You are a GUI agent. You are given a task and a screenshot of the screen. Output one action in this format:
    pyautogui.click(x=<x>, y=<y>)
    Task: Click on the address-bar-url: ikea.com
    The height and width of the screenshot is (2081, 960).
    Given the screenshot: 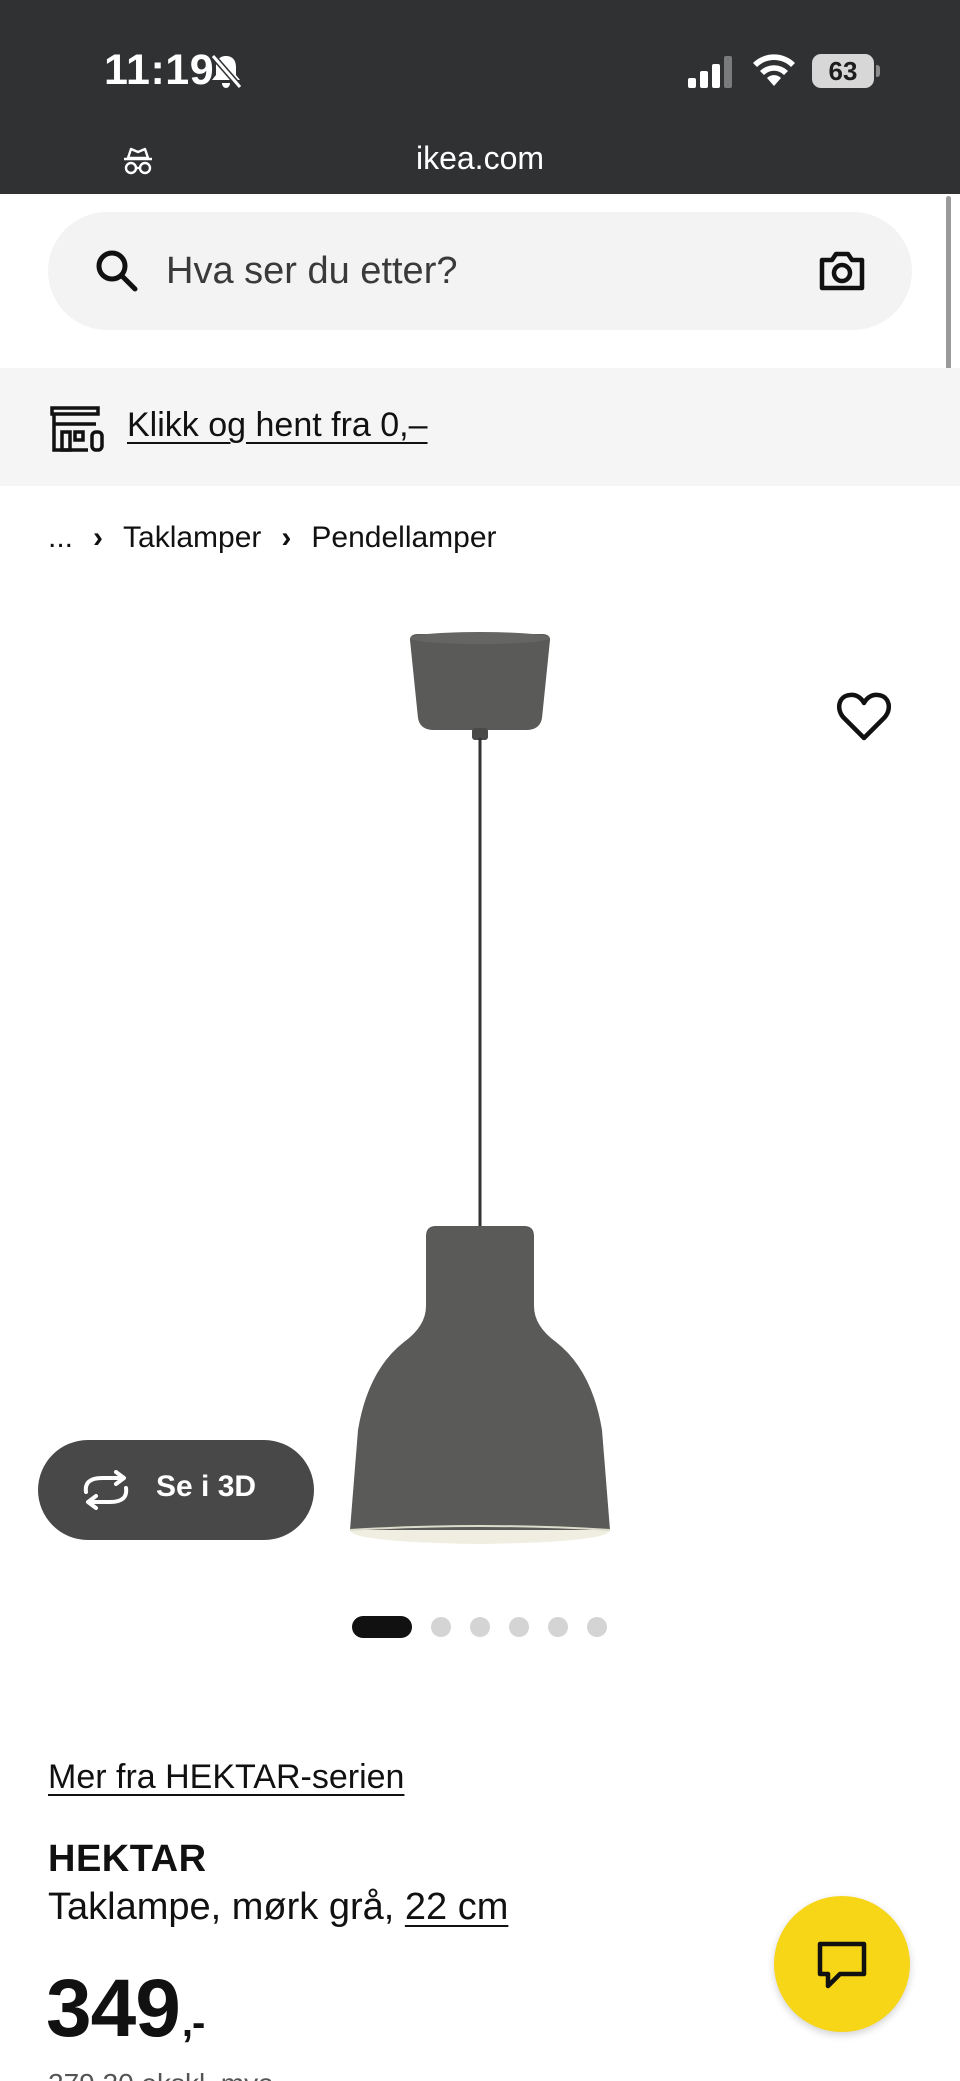 What is the action you would take?
    pyautogui.click(x=480, y=158)
    